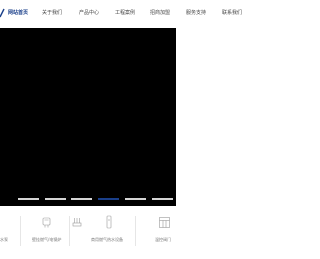 Image resolution: width=320 pixels, height=259 pixels. Describe the element at coordinates (89, 13) in the screenshot. I see `nav-item-products: 产品中心` at that location.